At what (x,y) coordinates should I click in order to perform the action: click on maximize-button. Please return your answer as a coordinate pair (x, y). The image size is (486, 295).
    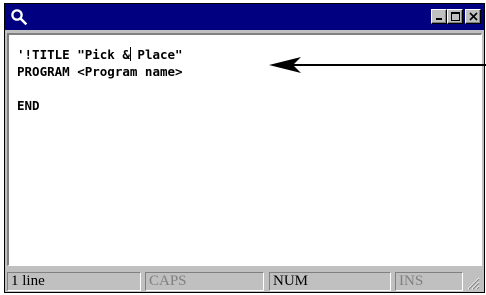
    Looking at the image, I should click on (455, 16).